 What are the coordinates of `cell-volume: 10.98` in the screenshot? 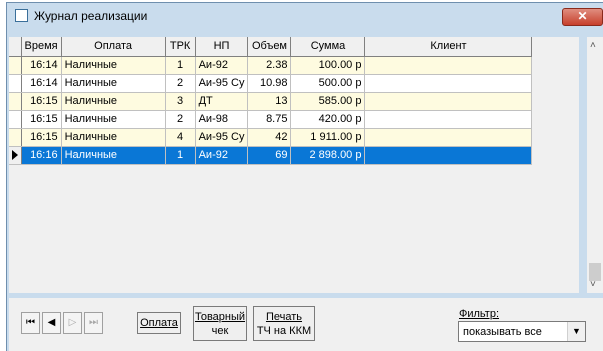 It's located at (269, 83).